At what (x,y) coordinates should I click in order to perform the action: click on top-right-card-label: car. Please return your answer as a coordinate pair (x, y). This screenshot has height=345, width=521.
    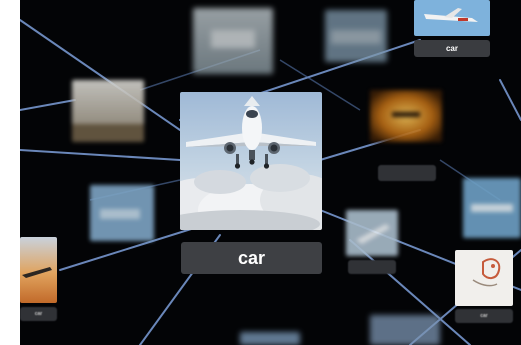
    Looking at the image, I should click on (451, 48).